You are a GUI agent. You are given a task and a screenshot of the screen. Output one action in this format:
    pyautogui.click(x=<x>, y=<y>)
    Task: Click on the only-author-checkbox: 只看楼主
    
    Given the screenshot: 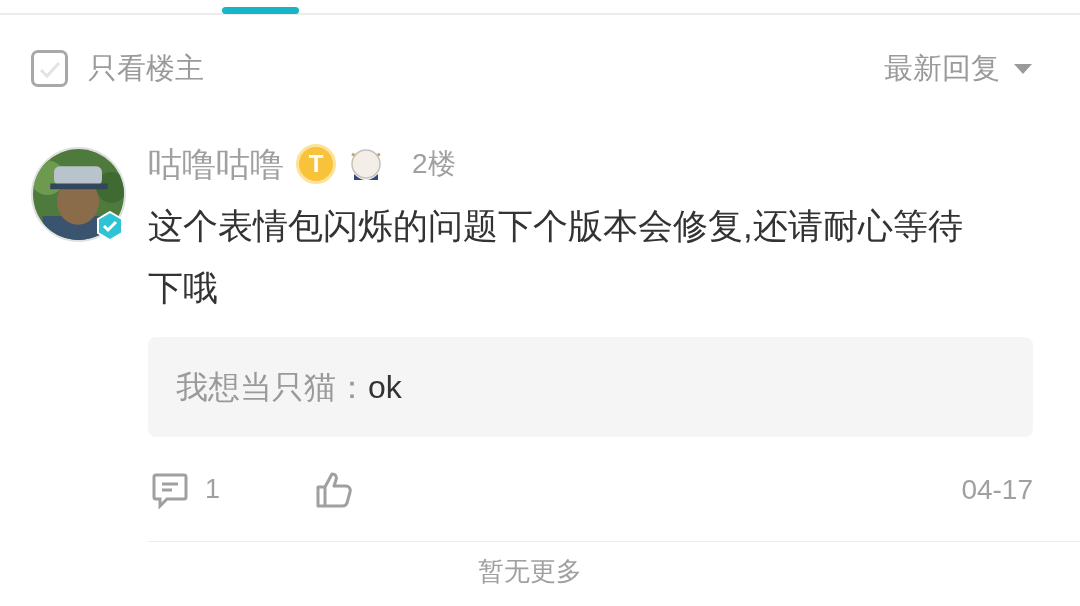 What is the action you would take?
    pyautogui.click(x=117, y=69)
    